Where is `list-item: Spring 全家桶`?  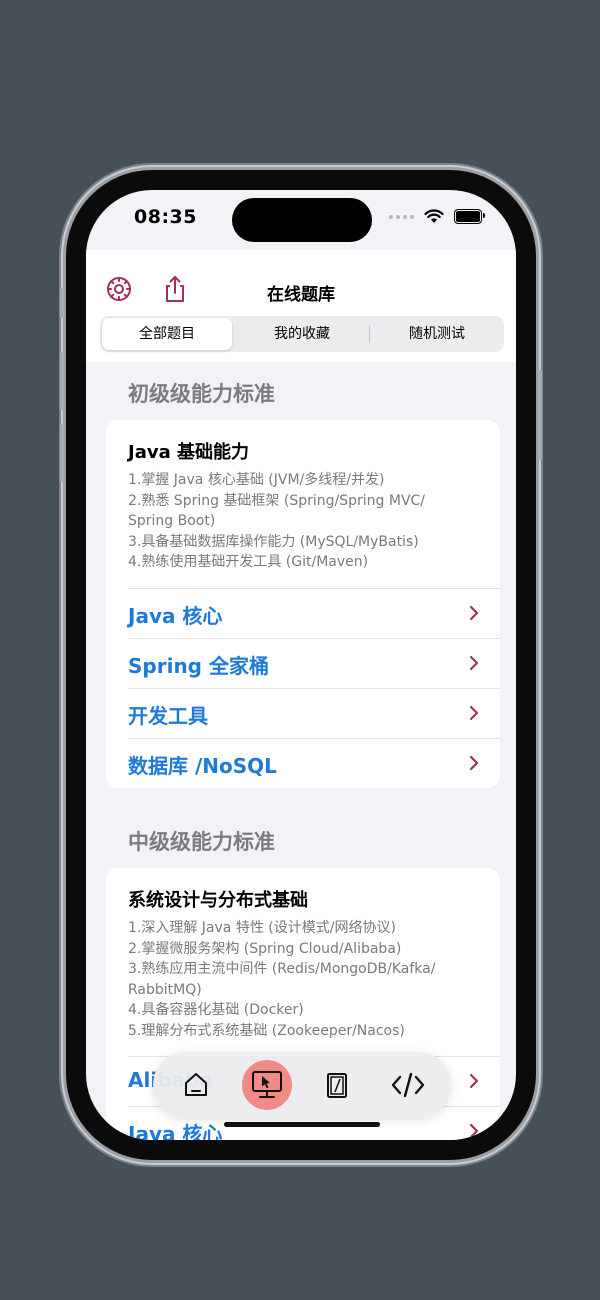
list-item: Spring 全家桶 is located at coordinates (314, 663).